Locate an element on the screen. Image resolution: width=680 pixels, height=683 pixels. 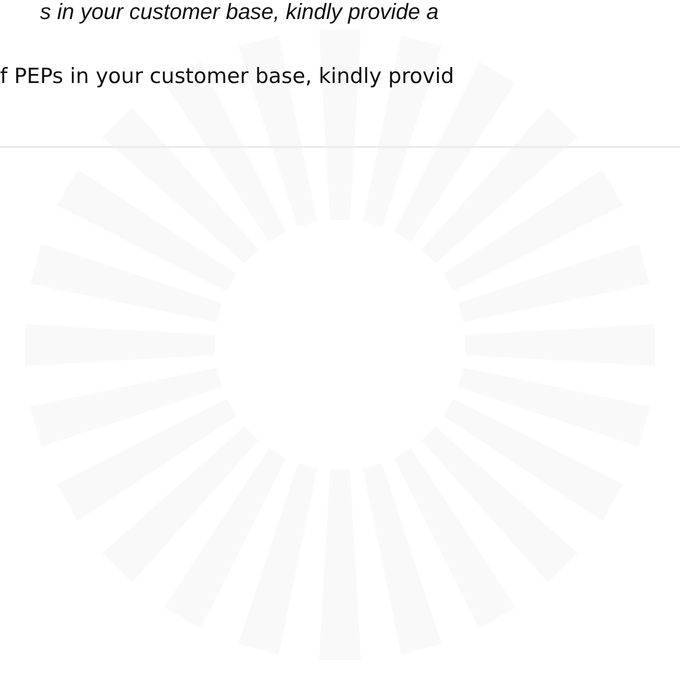
question-text: s in your customer base, kindly provide a is located at coordinates (239, 12).